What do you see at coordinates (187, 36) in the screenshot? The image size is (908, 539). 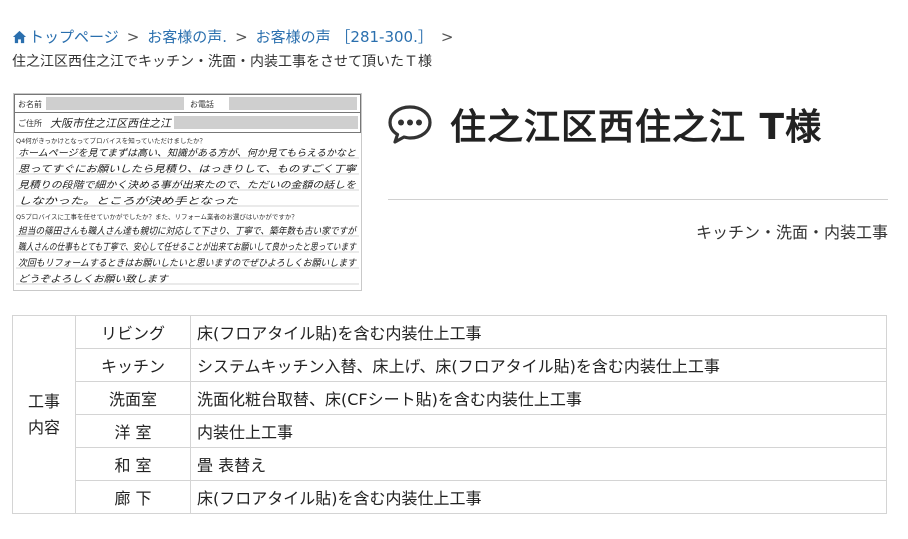 I see `breadcrumb-voices-link: お客様の声.` at bounding box center [187, 36].